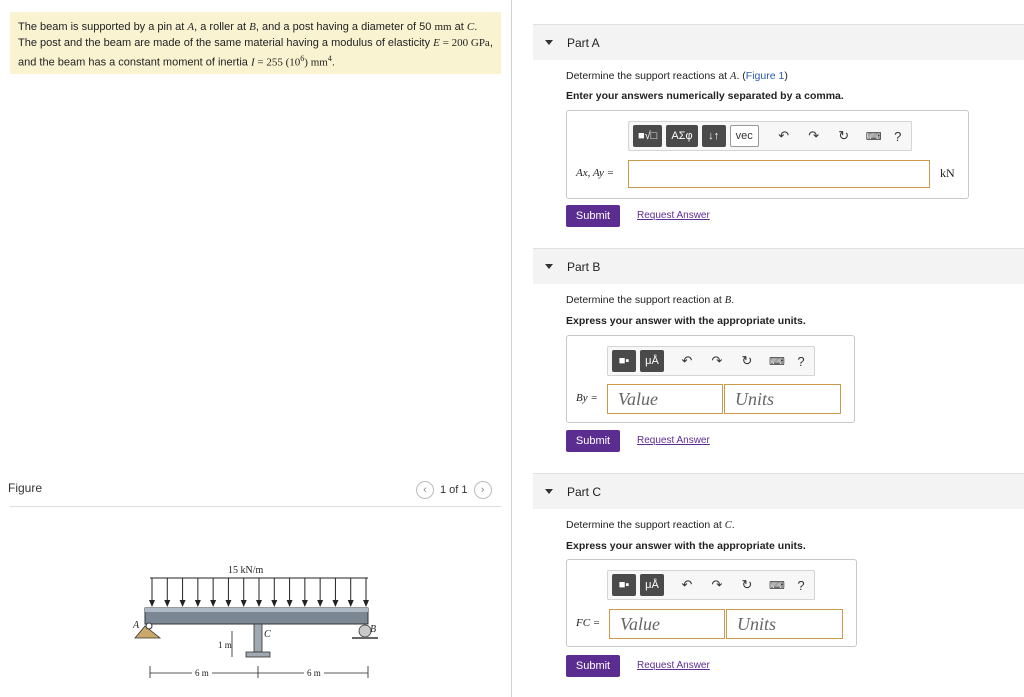 Image resolution: width=1024 pixels, height=697 pixels. Describe the element at coordinates (593, 441) in the screenshot. I see `part-b-submit-button: Submit` at that location.